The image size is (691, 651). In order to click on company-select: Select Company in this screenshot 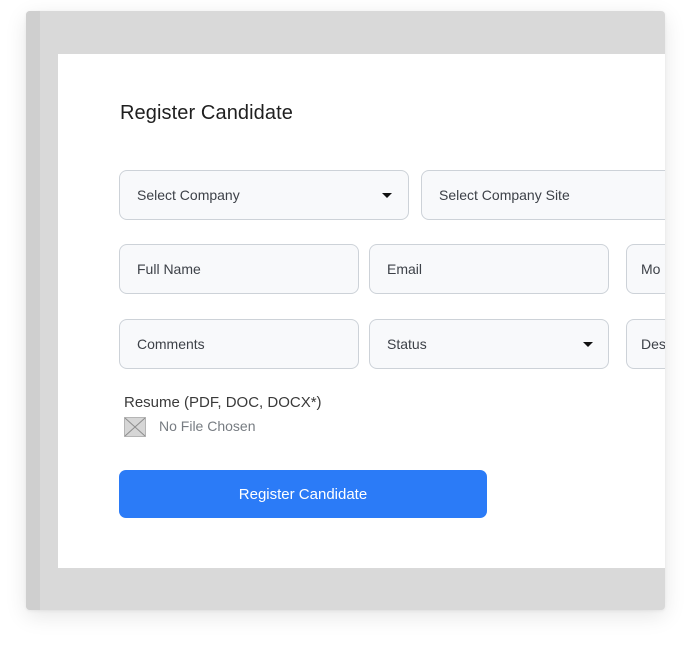, I will do `click(264, 195)`.